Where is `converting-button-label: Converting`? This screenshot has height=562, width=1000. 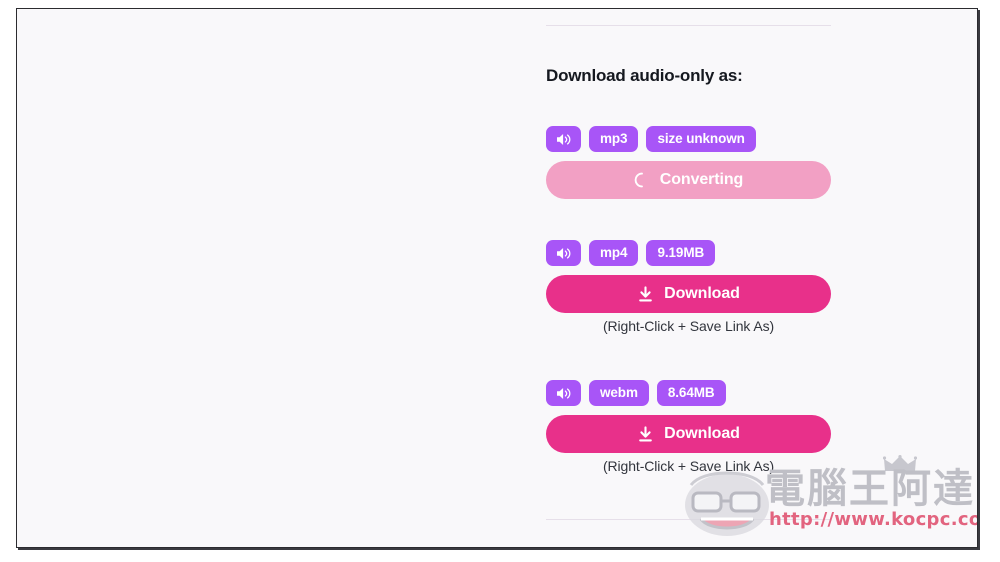
converting-button-label: Converting is located at coordinates (701, 179).